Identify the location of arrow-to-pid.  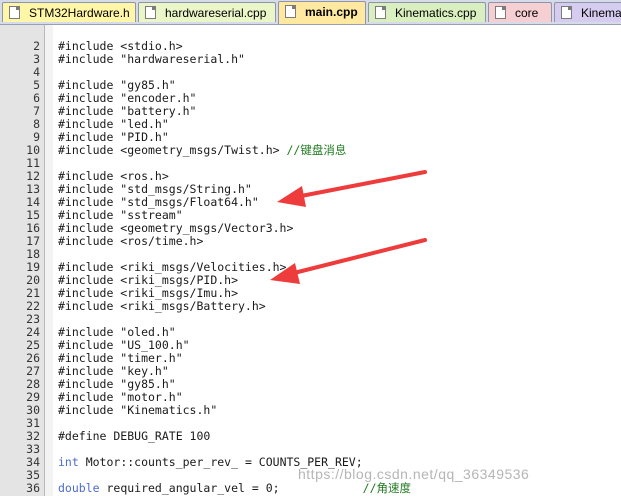
(348, 261).